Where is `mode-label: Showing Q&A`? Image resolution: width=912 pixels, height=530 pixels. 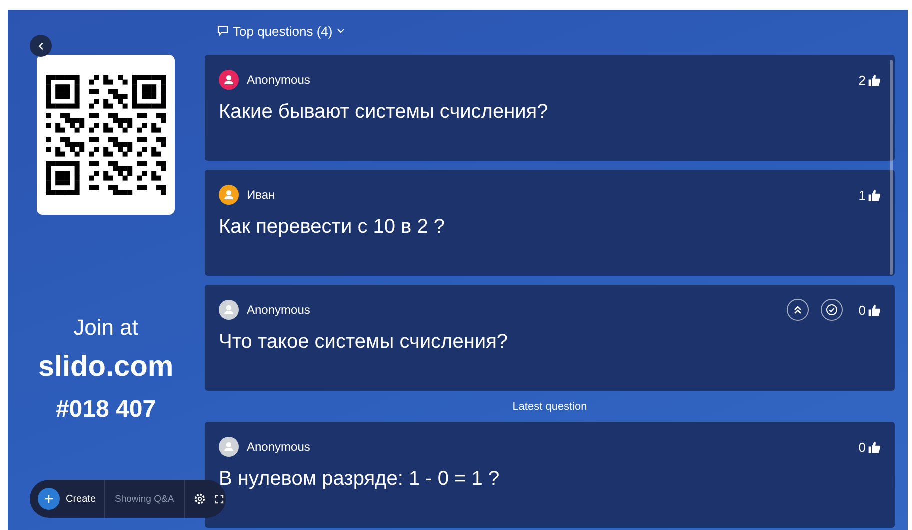
mode-label: Showing Q&A is located at coordinates (145, 499).